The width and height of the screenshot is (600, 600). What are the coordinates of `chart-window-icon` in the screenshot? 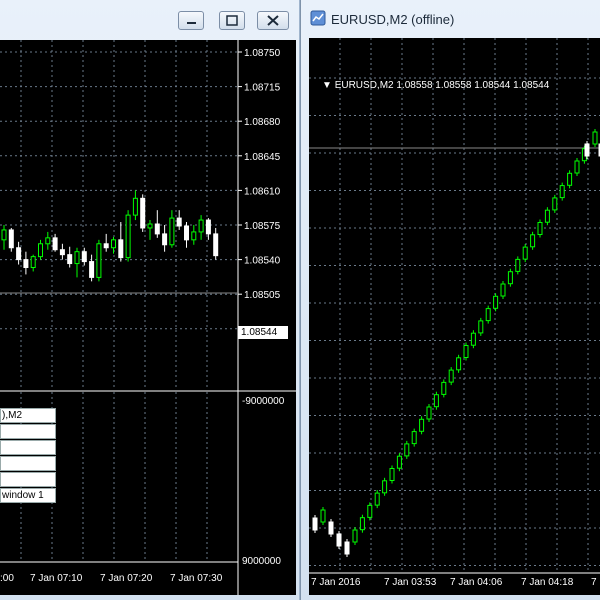 It's located at (318, 18).